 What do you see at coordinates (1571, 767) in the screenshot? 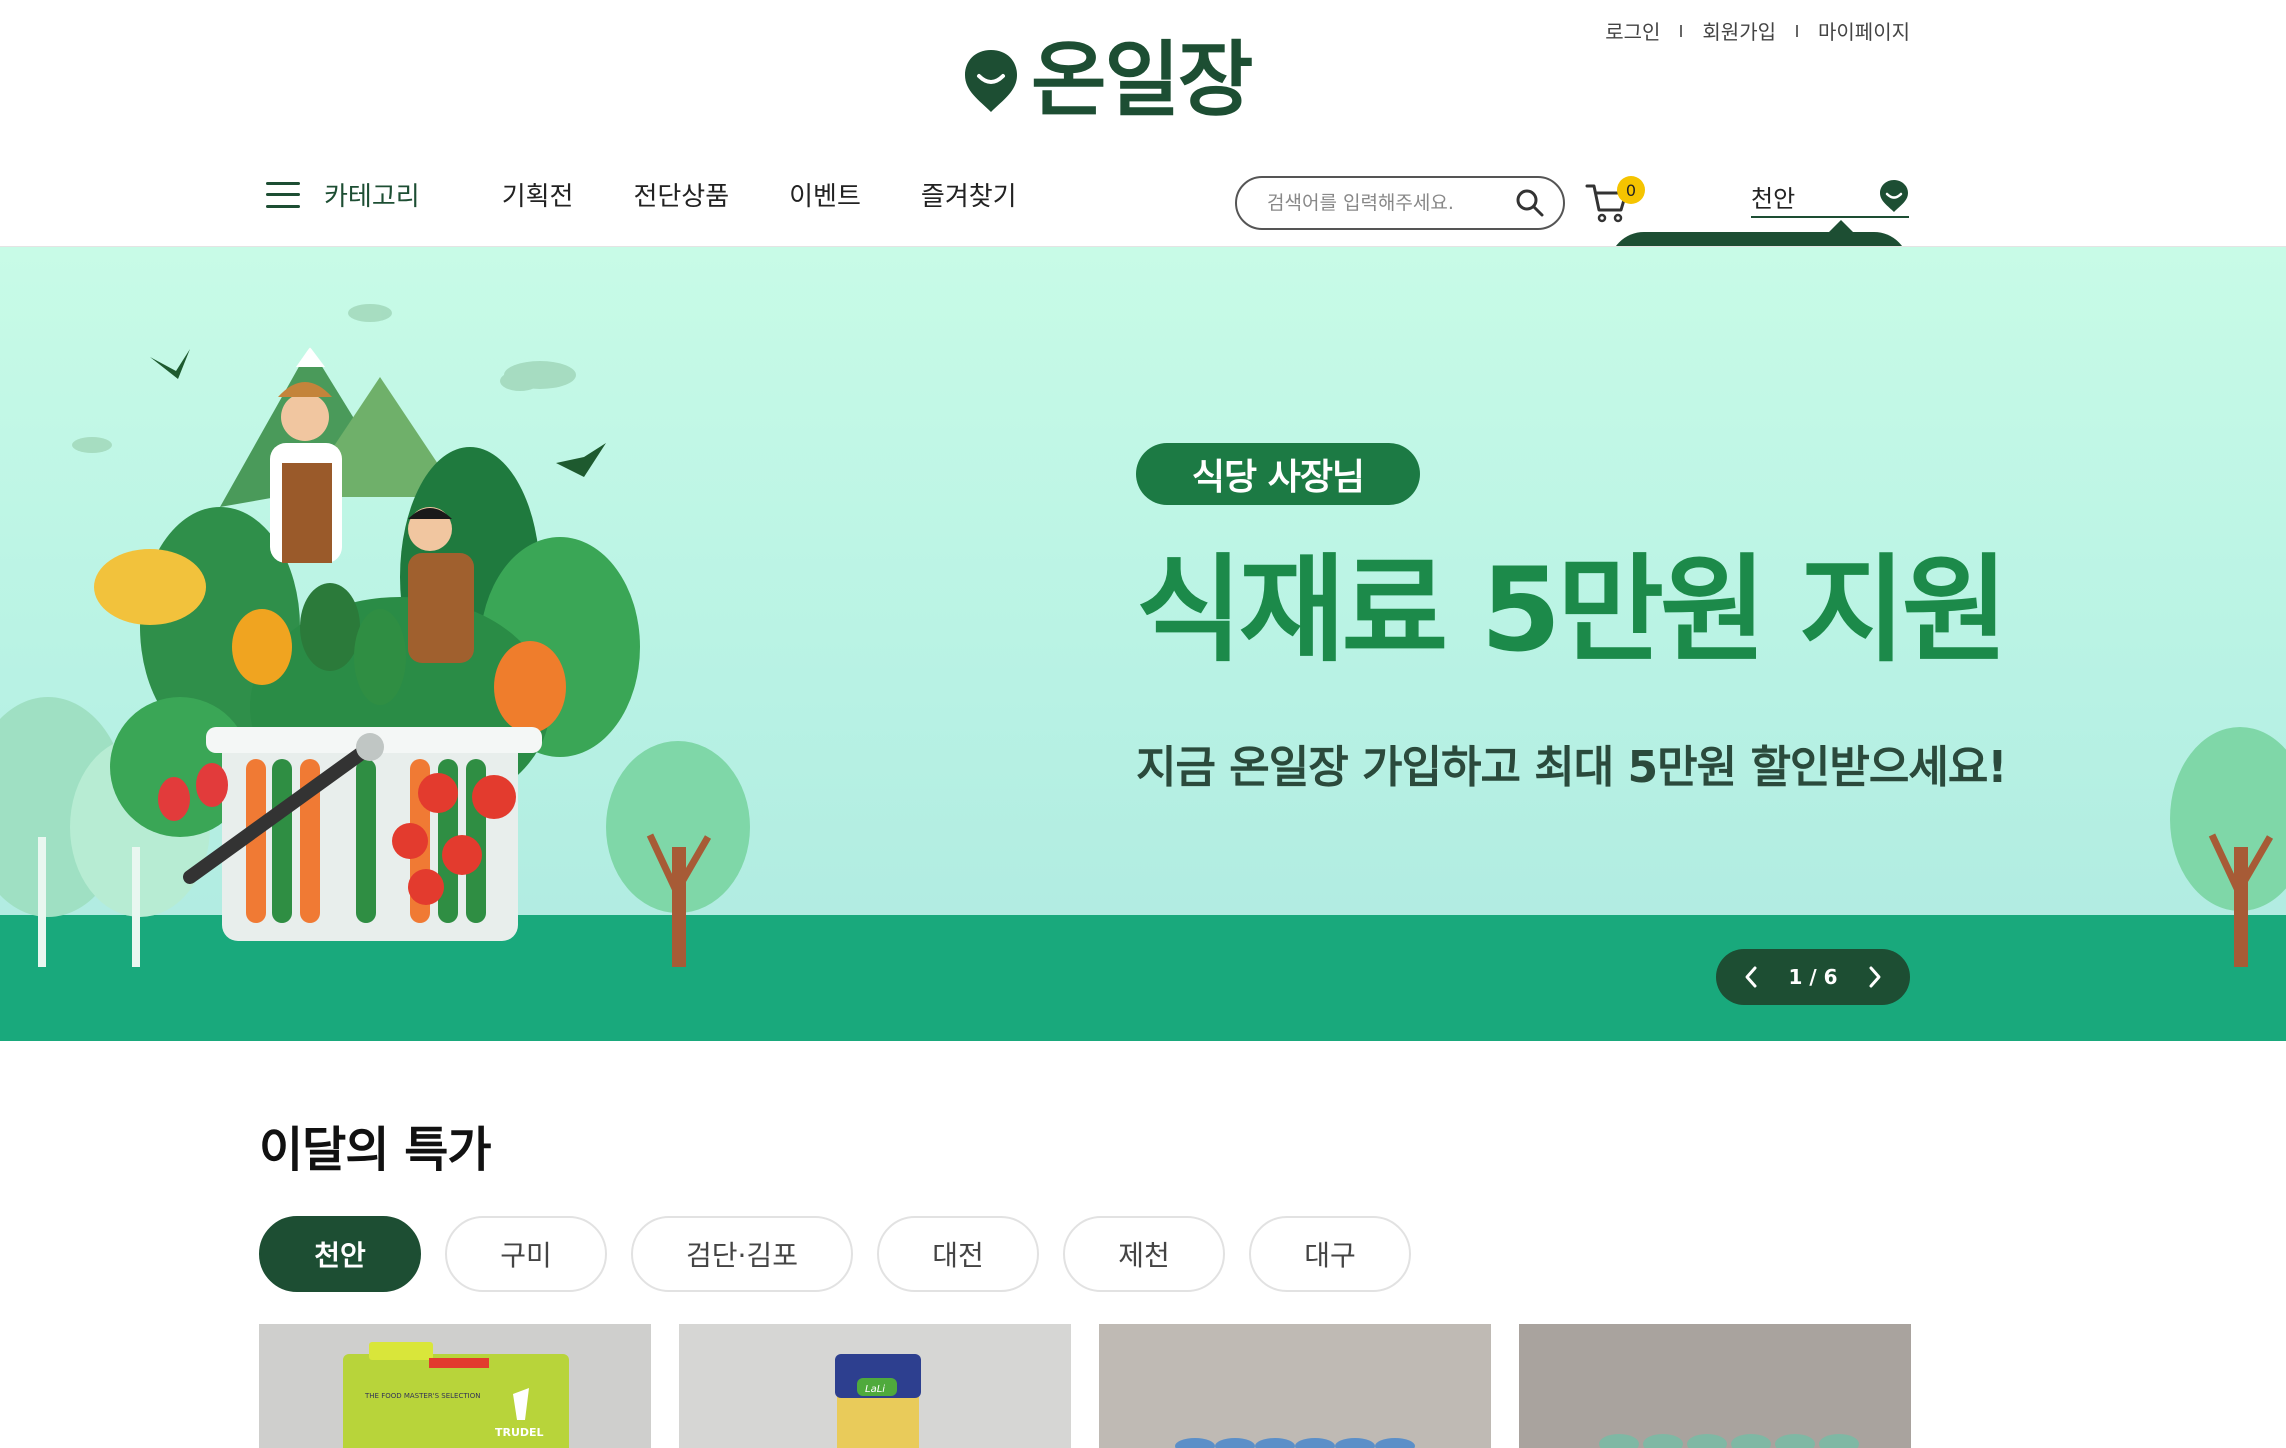
I see `banner-subtitle: 지금 온일장 가입하고 최대 5만원 할인받으세요!` at bounding box center [1571, 767].